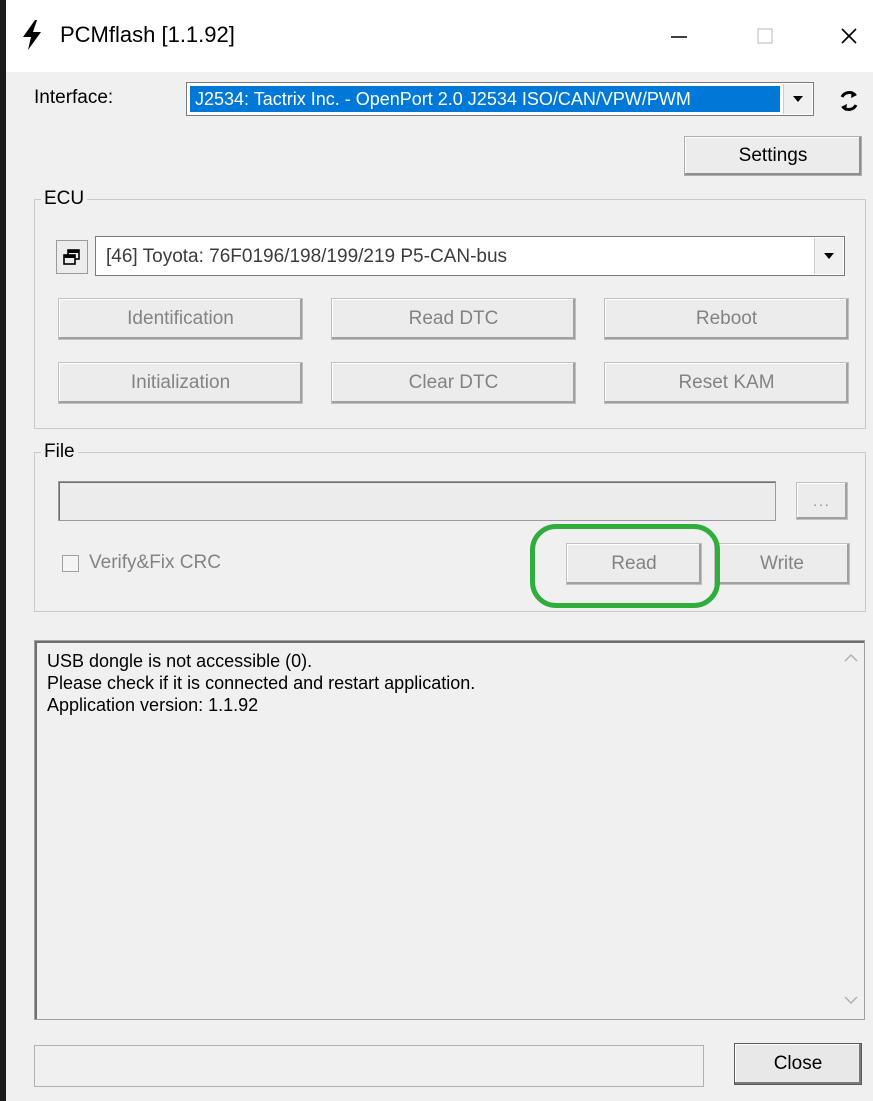  I want to click on minimize-icon, so click(679, 37).